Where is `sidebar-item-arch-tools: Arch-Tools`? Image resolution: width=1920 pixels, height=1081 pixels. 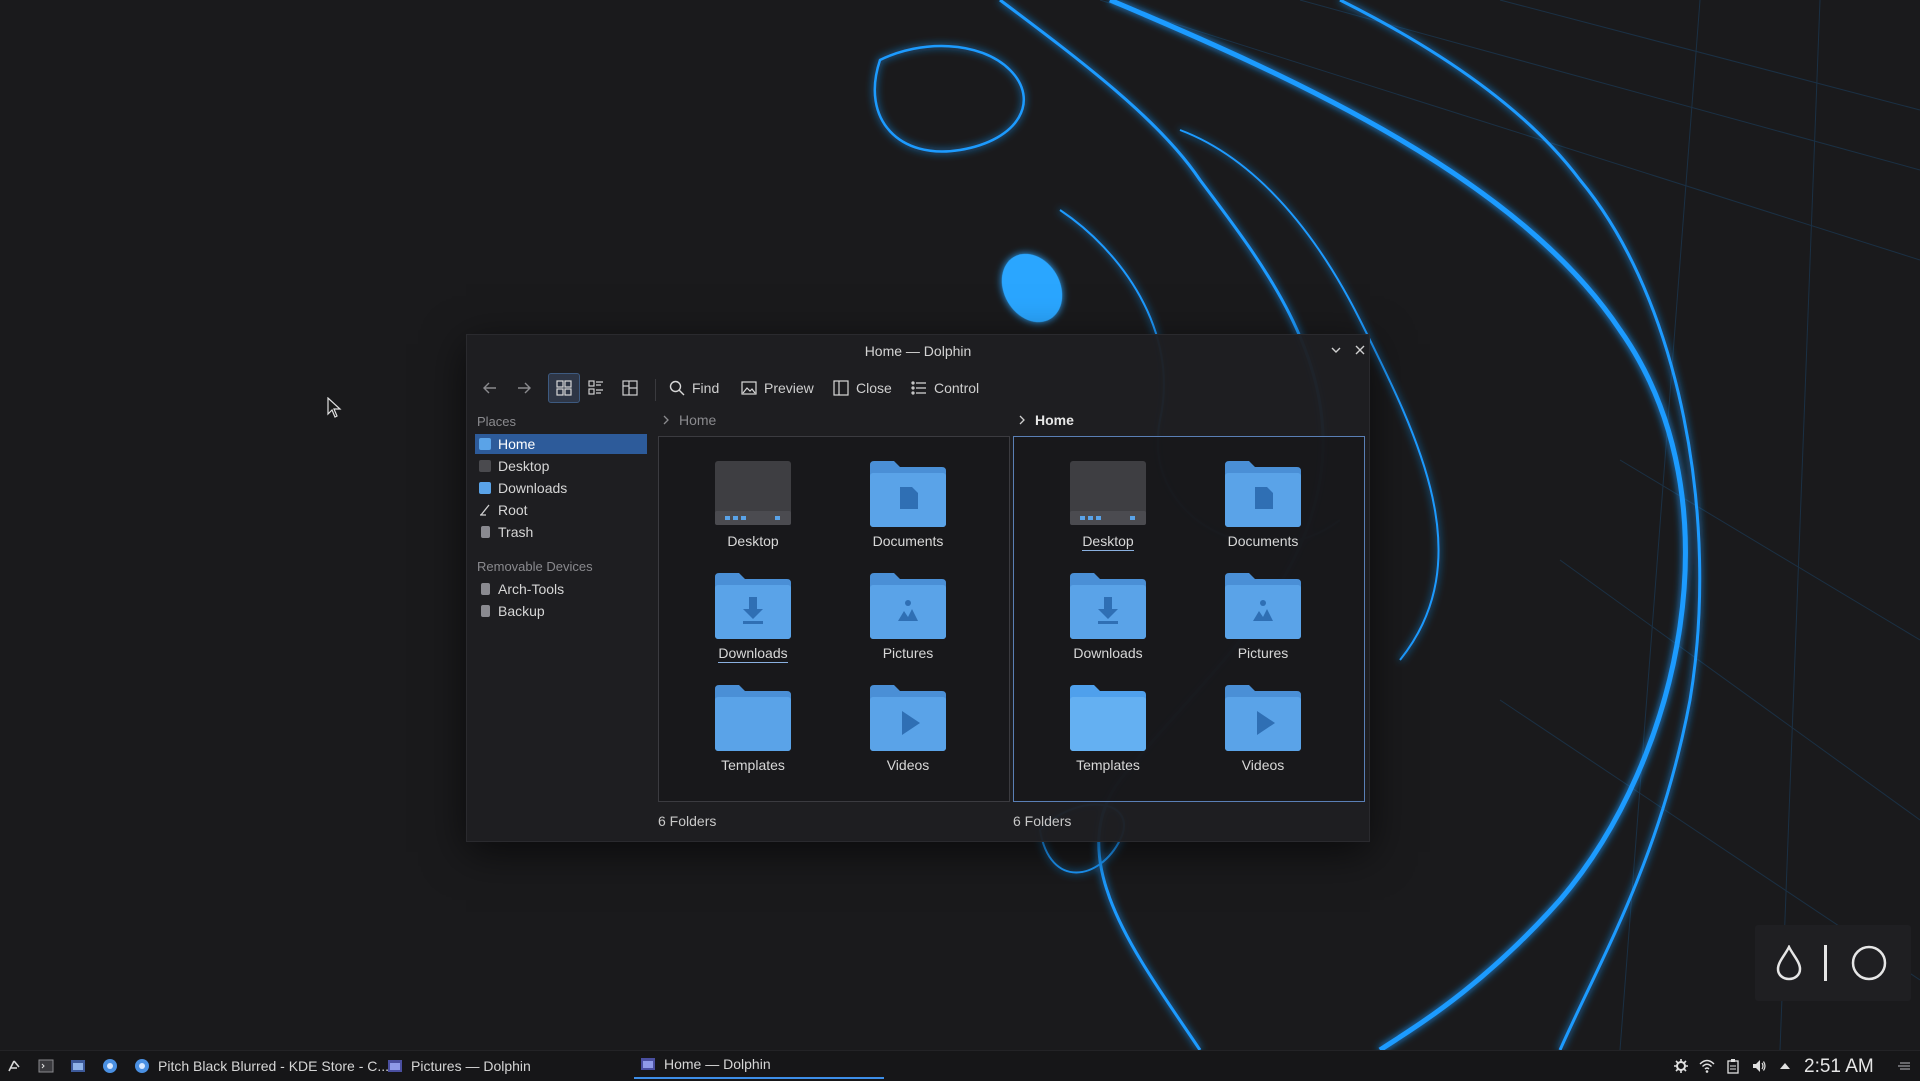 sidebar-item-arch-tools: Arch-Tools is located at coordinates (561, 589).